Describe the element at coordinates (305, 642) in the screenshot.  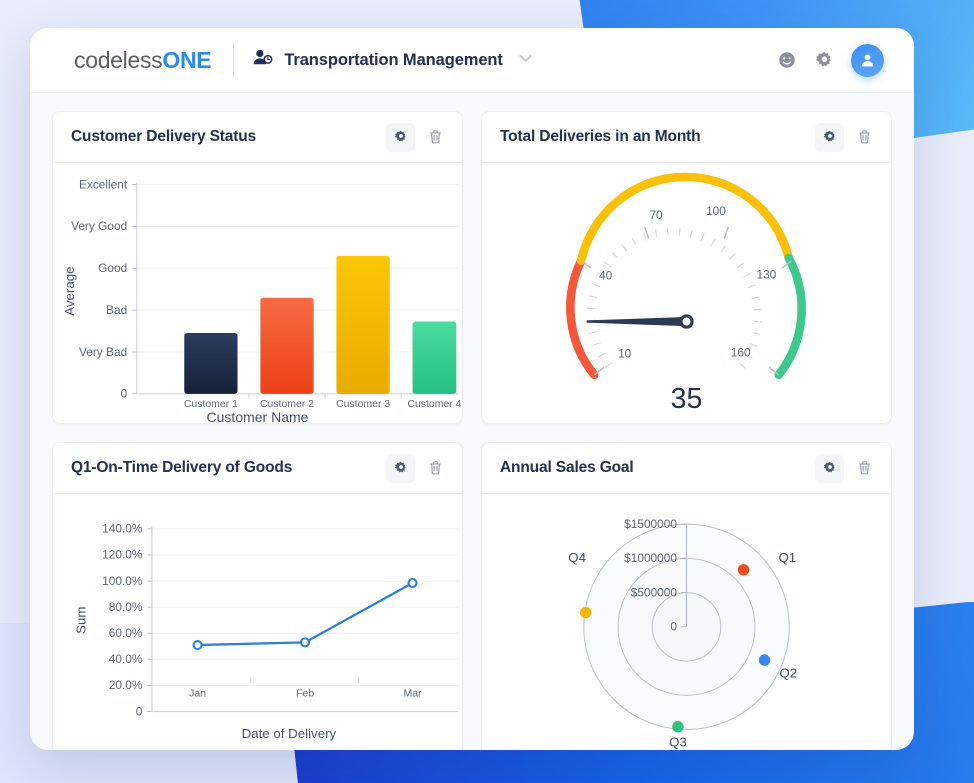
I see `line-point-feb` at that location.